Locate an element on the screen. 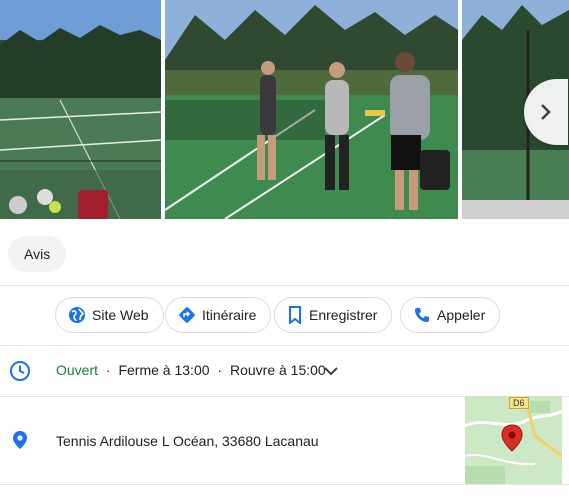  clock-icon is located at coordinates (20, 371).